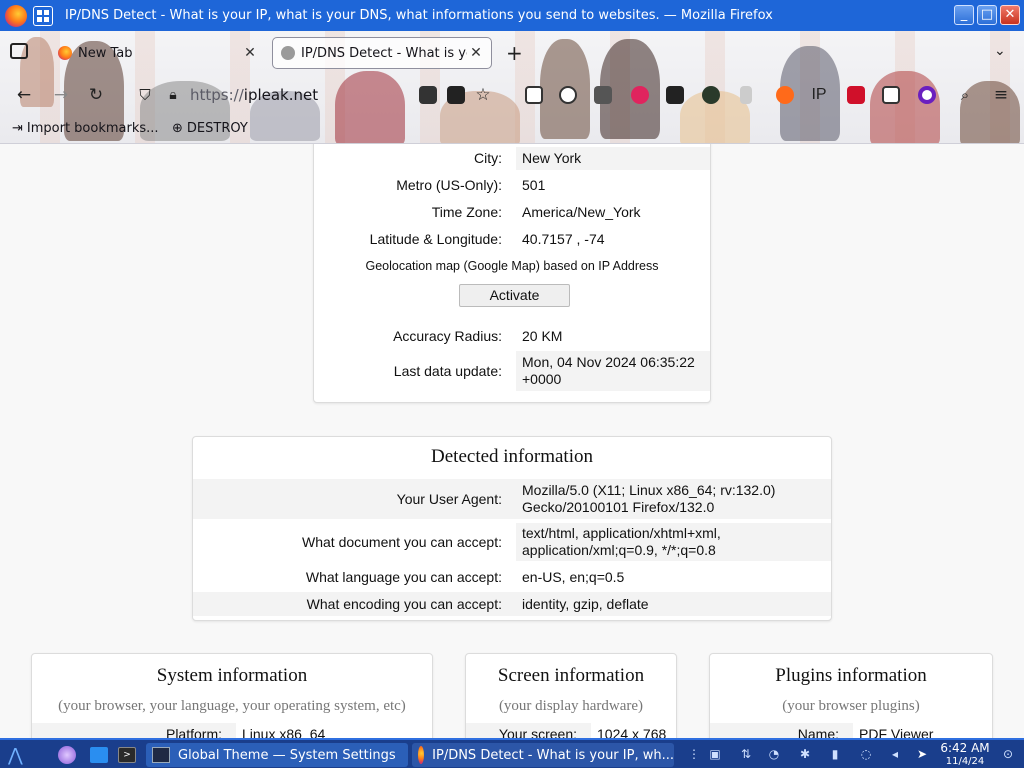 The image size is (1024, 768). Describe the element at coordinates (856, 95) in the screenshot. I see `red-square-extension-icon` at that location.